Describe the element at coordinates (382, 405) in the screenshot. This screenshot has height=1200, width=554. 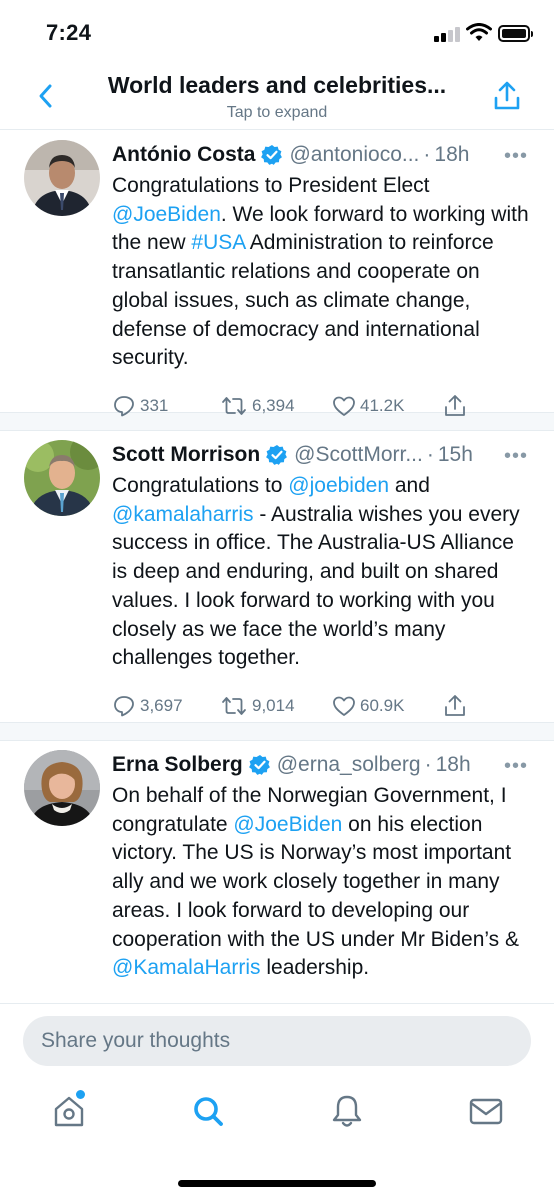
I see `like-count: 41.2K` at that location.